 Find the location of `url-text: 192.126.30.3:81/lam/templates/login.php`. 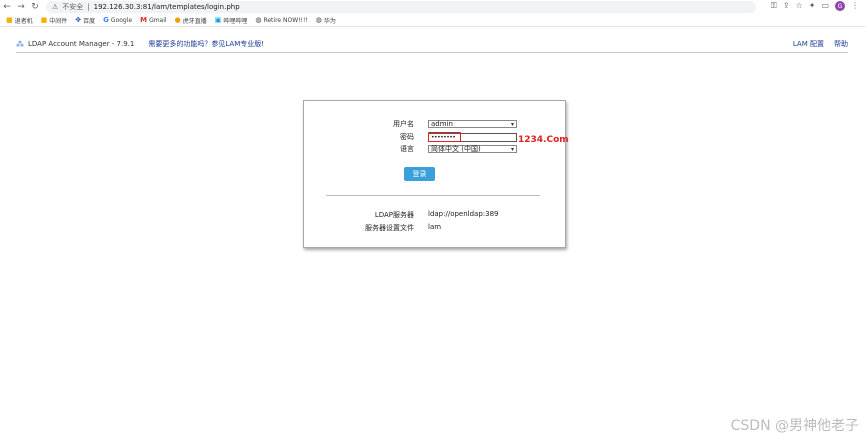

url-text: 192.126.30.3:81/lam/templates/login.php is located at coordinates (166, 7).